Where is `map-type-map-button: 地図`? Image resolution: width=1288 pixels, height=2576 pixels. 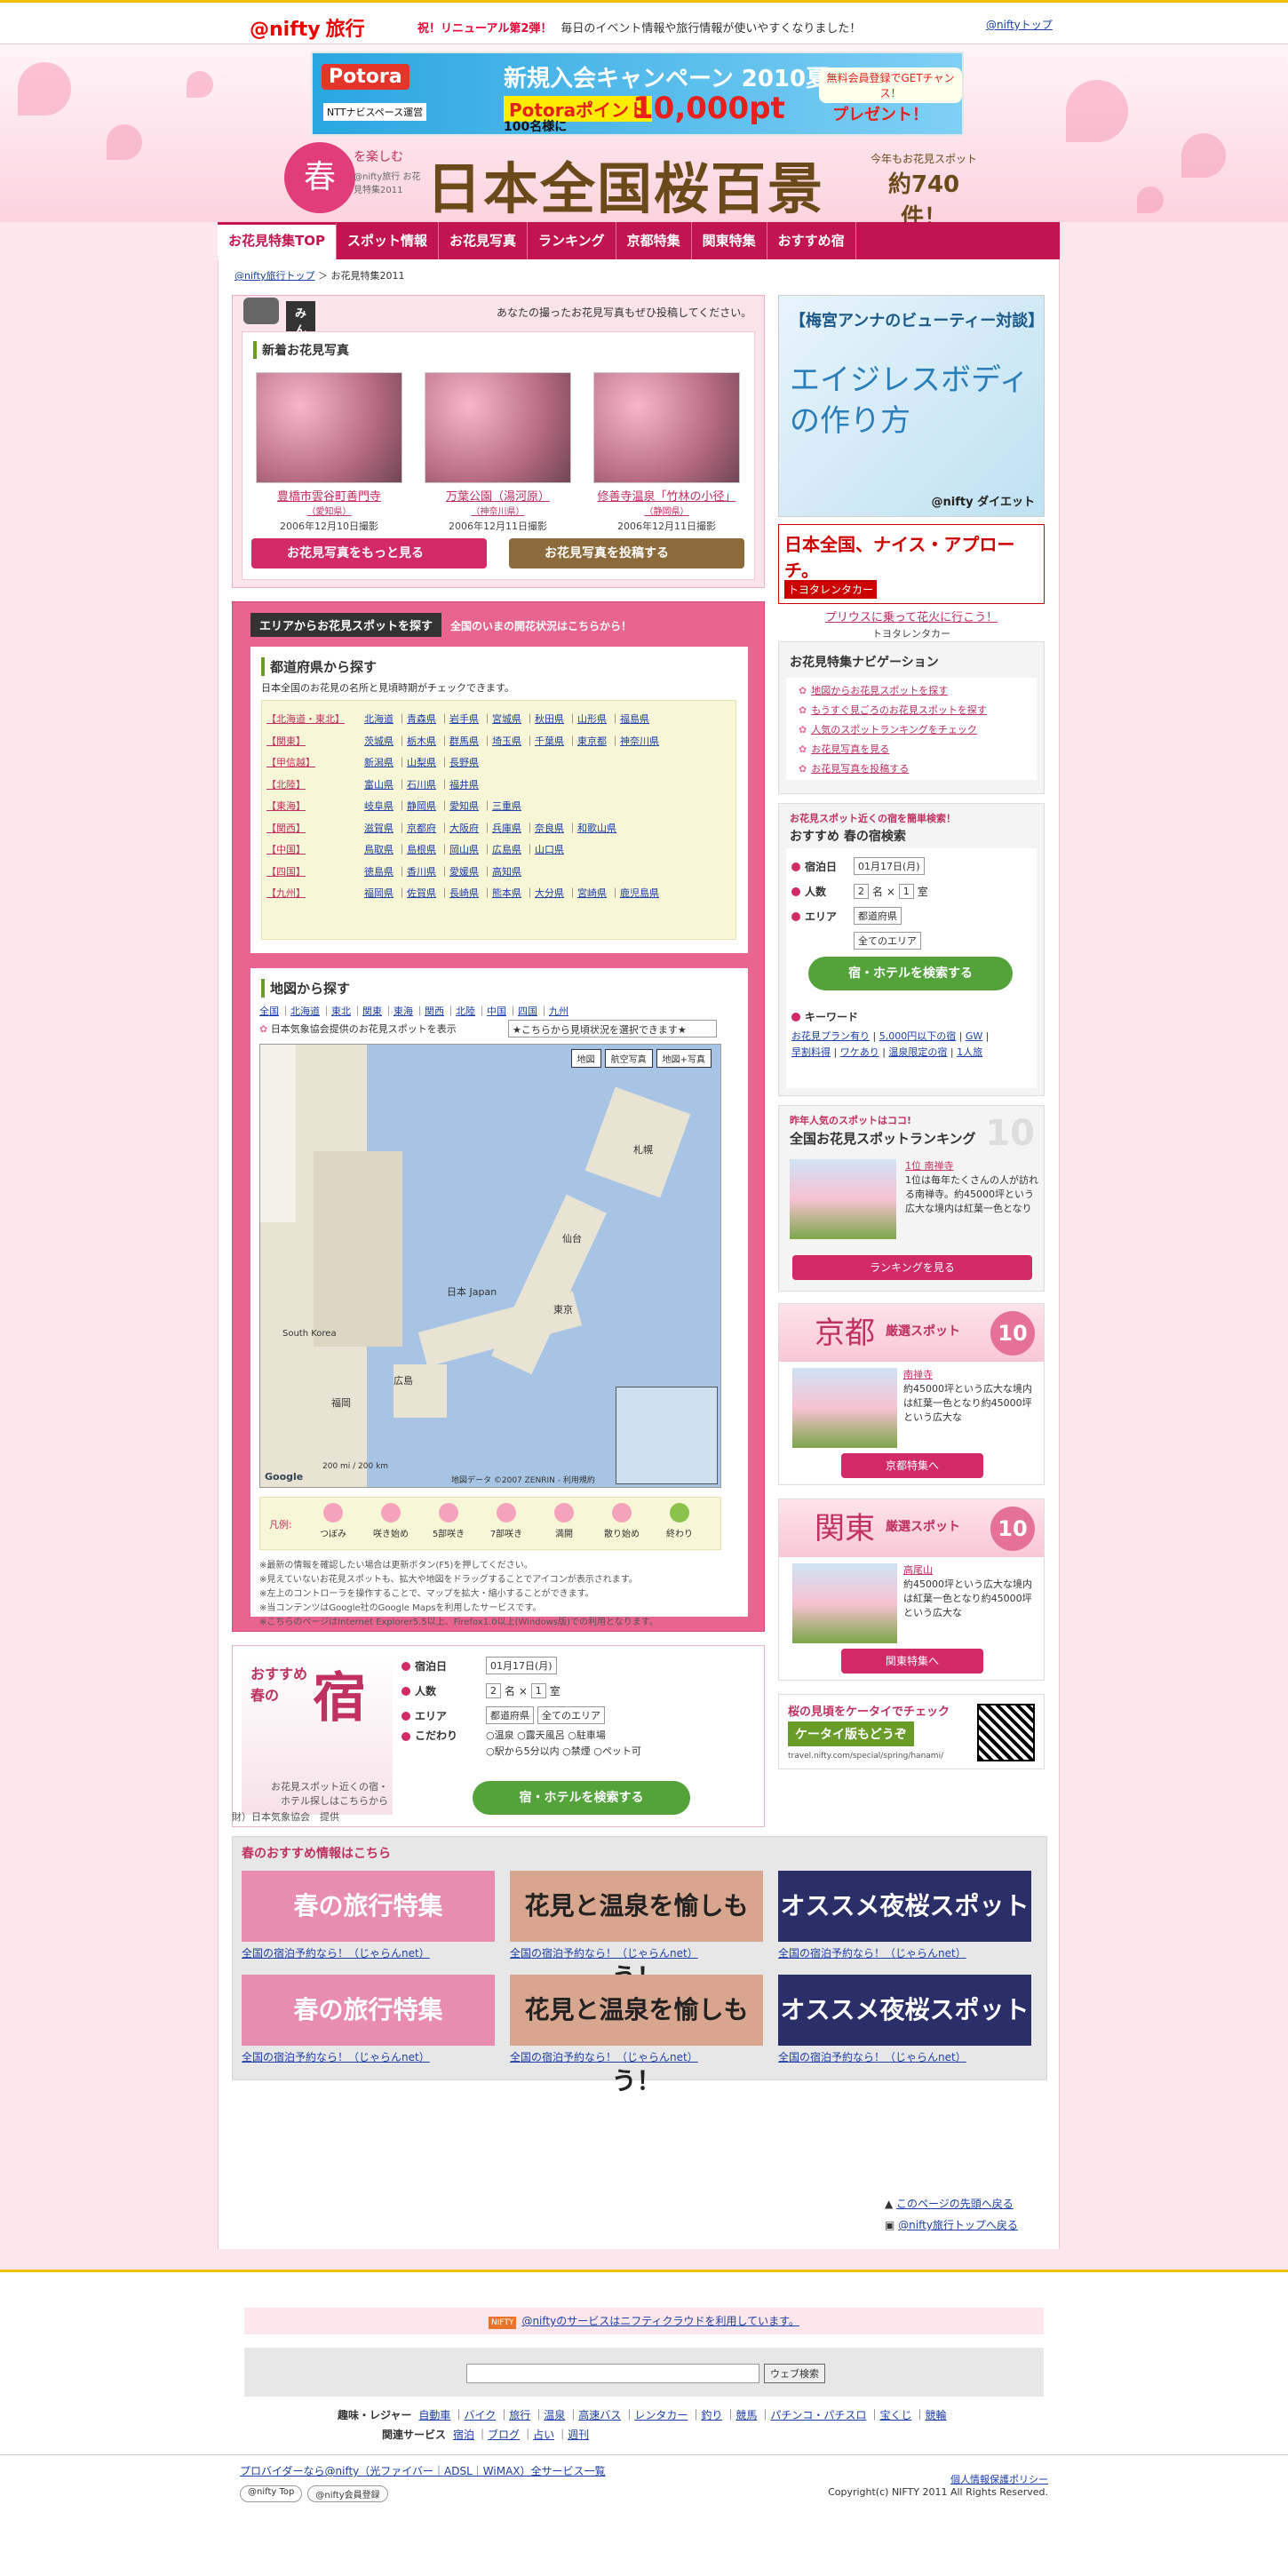 map-type-map-button: 地図 is located at coordinates (585, 1058).